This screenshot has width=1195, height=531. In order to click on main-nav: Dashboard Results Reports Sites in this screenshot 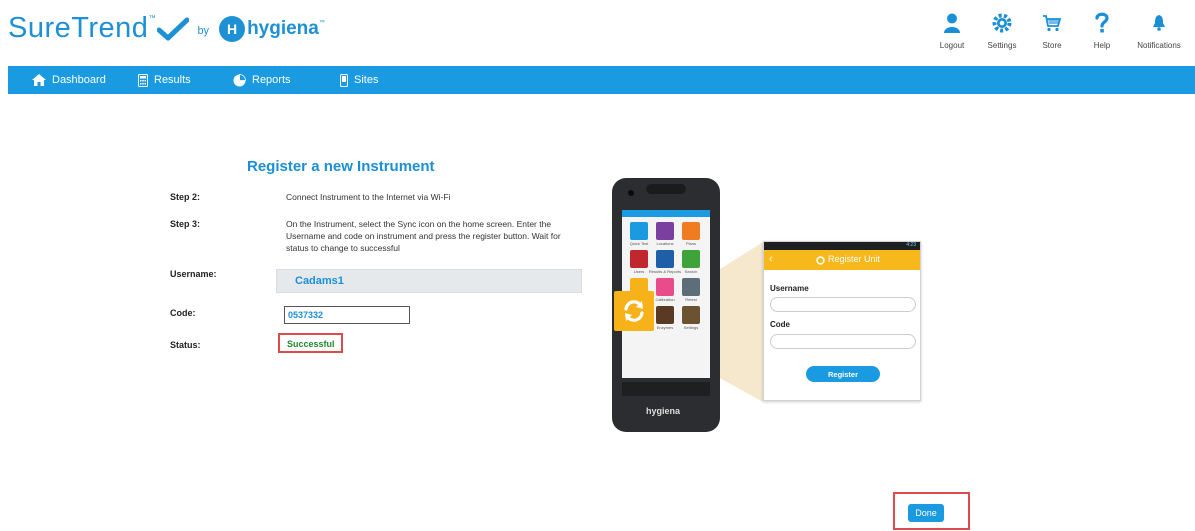, I will do `click(601, 80)`.